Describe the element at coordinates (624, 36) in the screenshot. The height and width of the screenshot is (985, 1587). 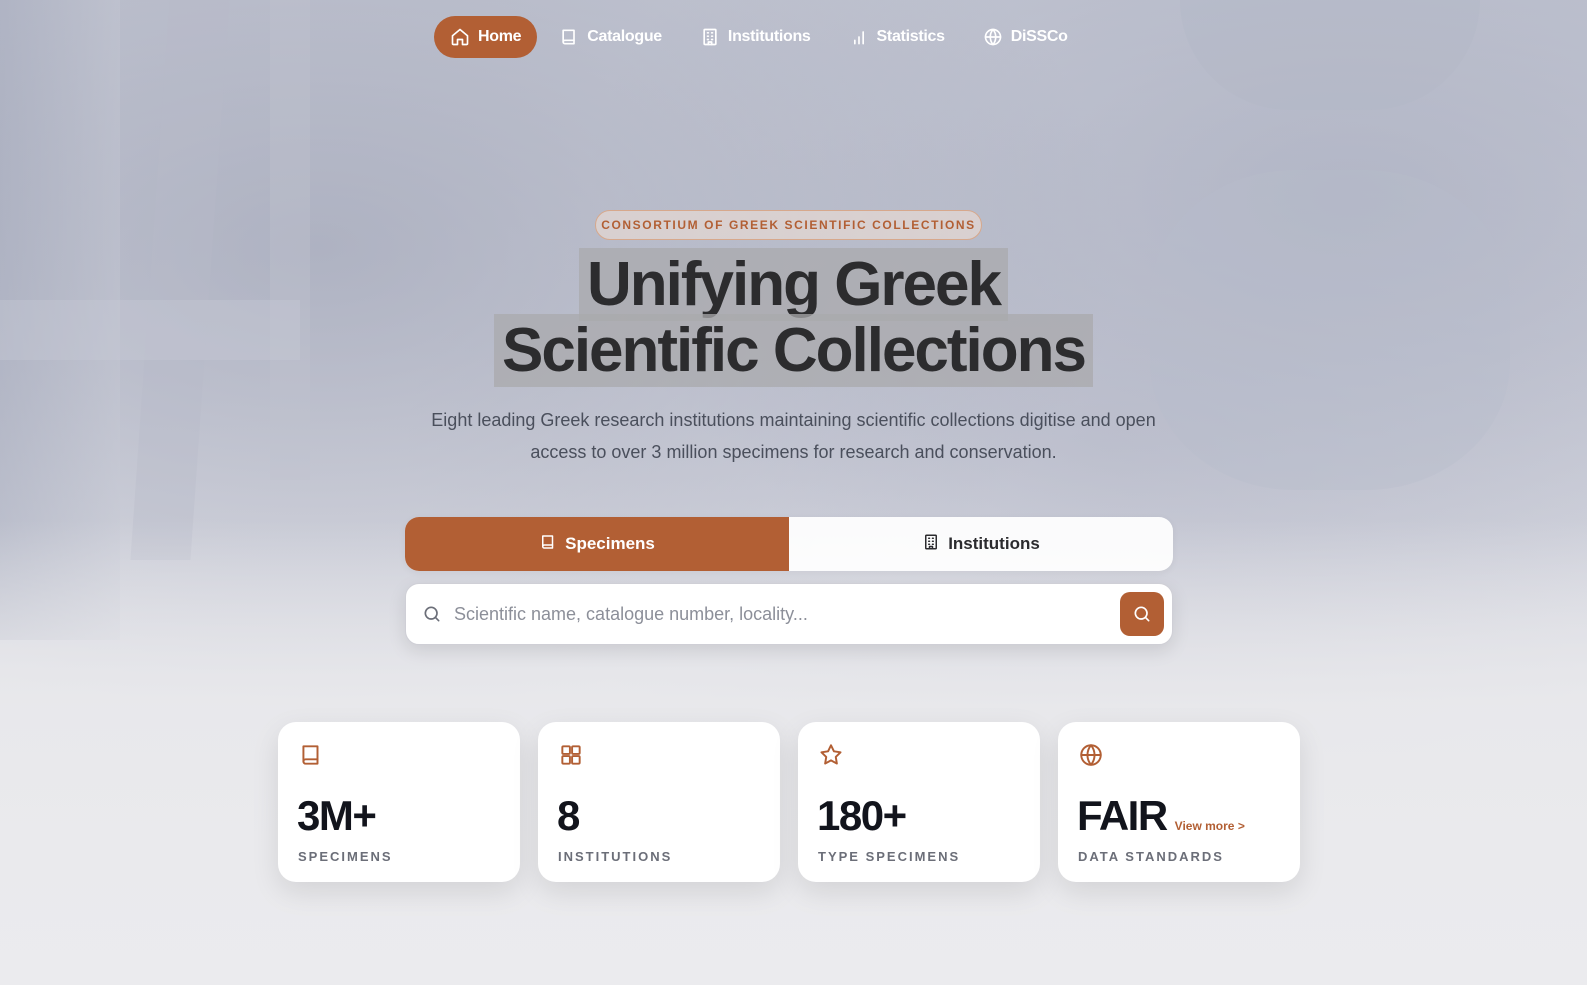
I see `nav-item-label: Catalogue` at that location.